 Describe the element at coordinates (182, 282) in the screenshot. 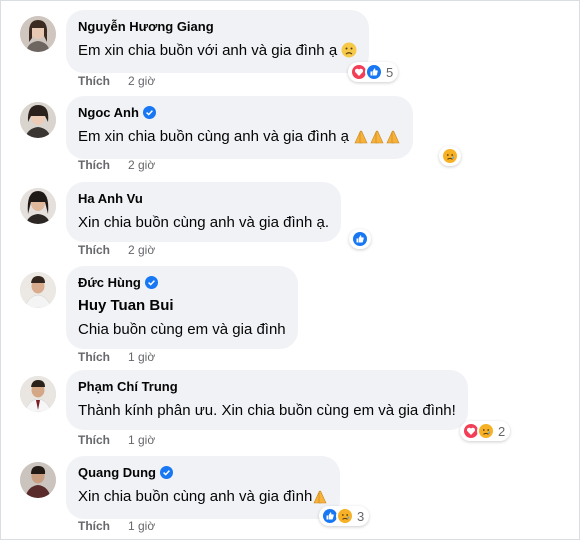

I see `commenter-name: Đức Hùng` at that location.